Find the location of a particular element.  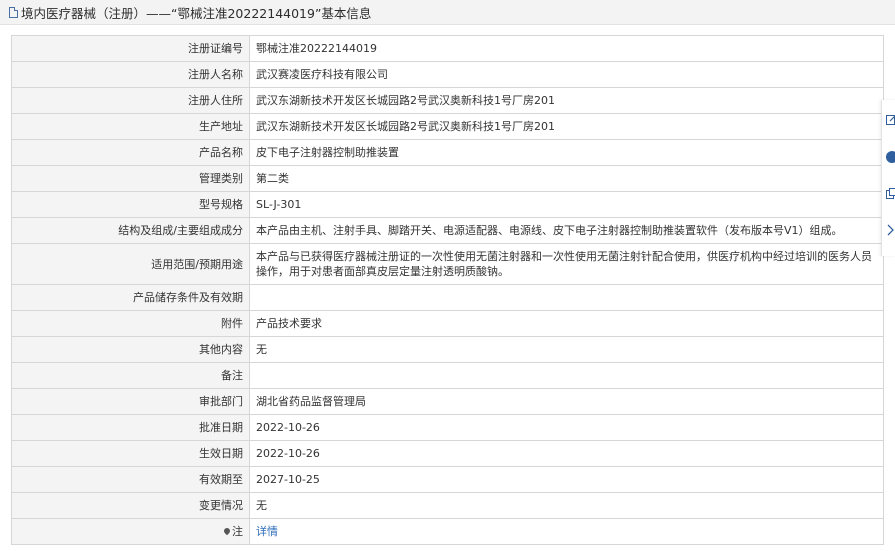

table-row: 注 详情 is located at coordinates (447, 531).